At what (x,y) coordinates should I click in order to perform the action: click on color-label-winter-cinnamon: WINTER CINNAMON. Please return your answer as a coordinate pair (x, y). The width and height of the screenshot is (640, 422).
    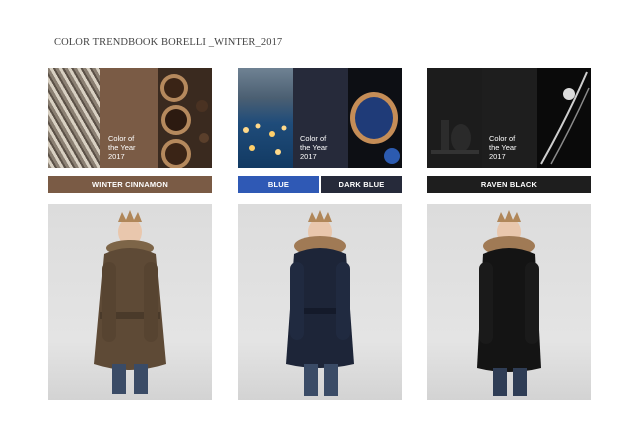
    Looking at the image, I should click on (130, 184).